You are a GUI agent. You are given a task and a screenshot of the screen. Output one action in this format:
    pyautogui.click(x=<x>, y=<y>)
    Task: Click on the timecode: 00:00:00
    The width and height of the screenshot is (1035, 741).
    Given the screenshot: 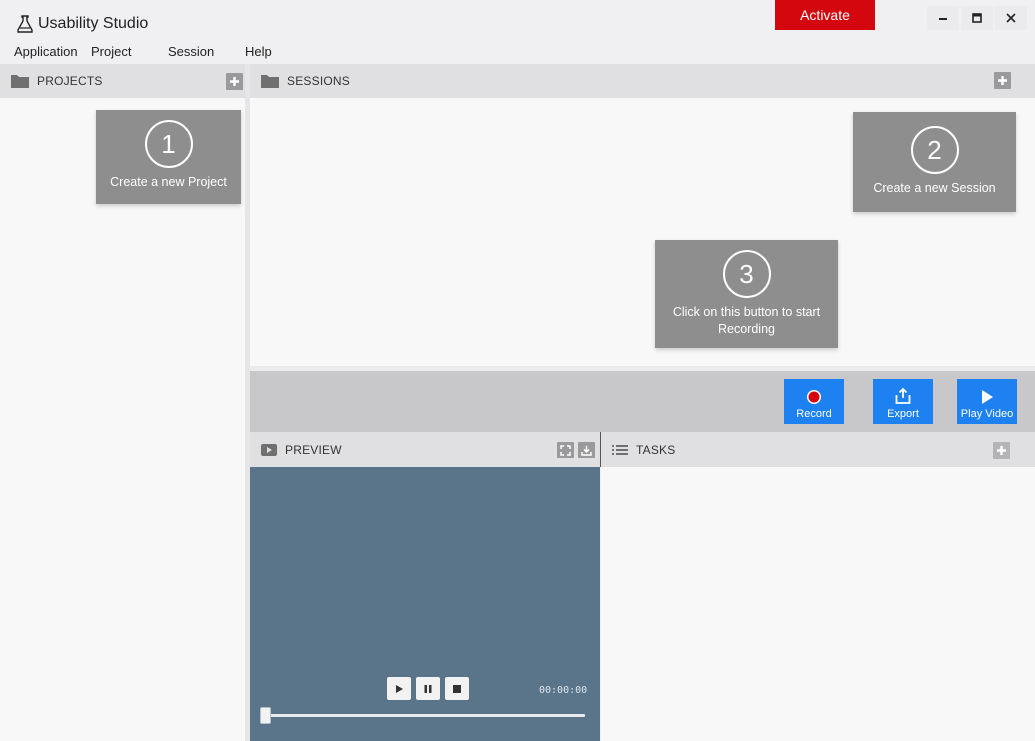 What is the action you would take?
    pyautogui.click(x=563, y=690)
    